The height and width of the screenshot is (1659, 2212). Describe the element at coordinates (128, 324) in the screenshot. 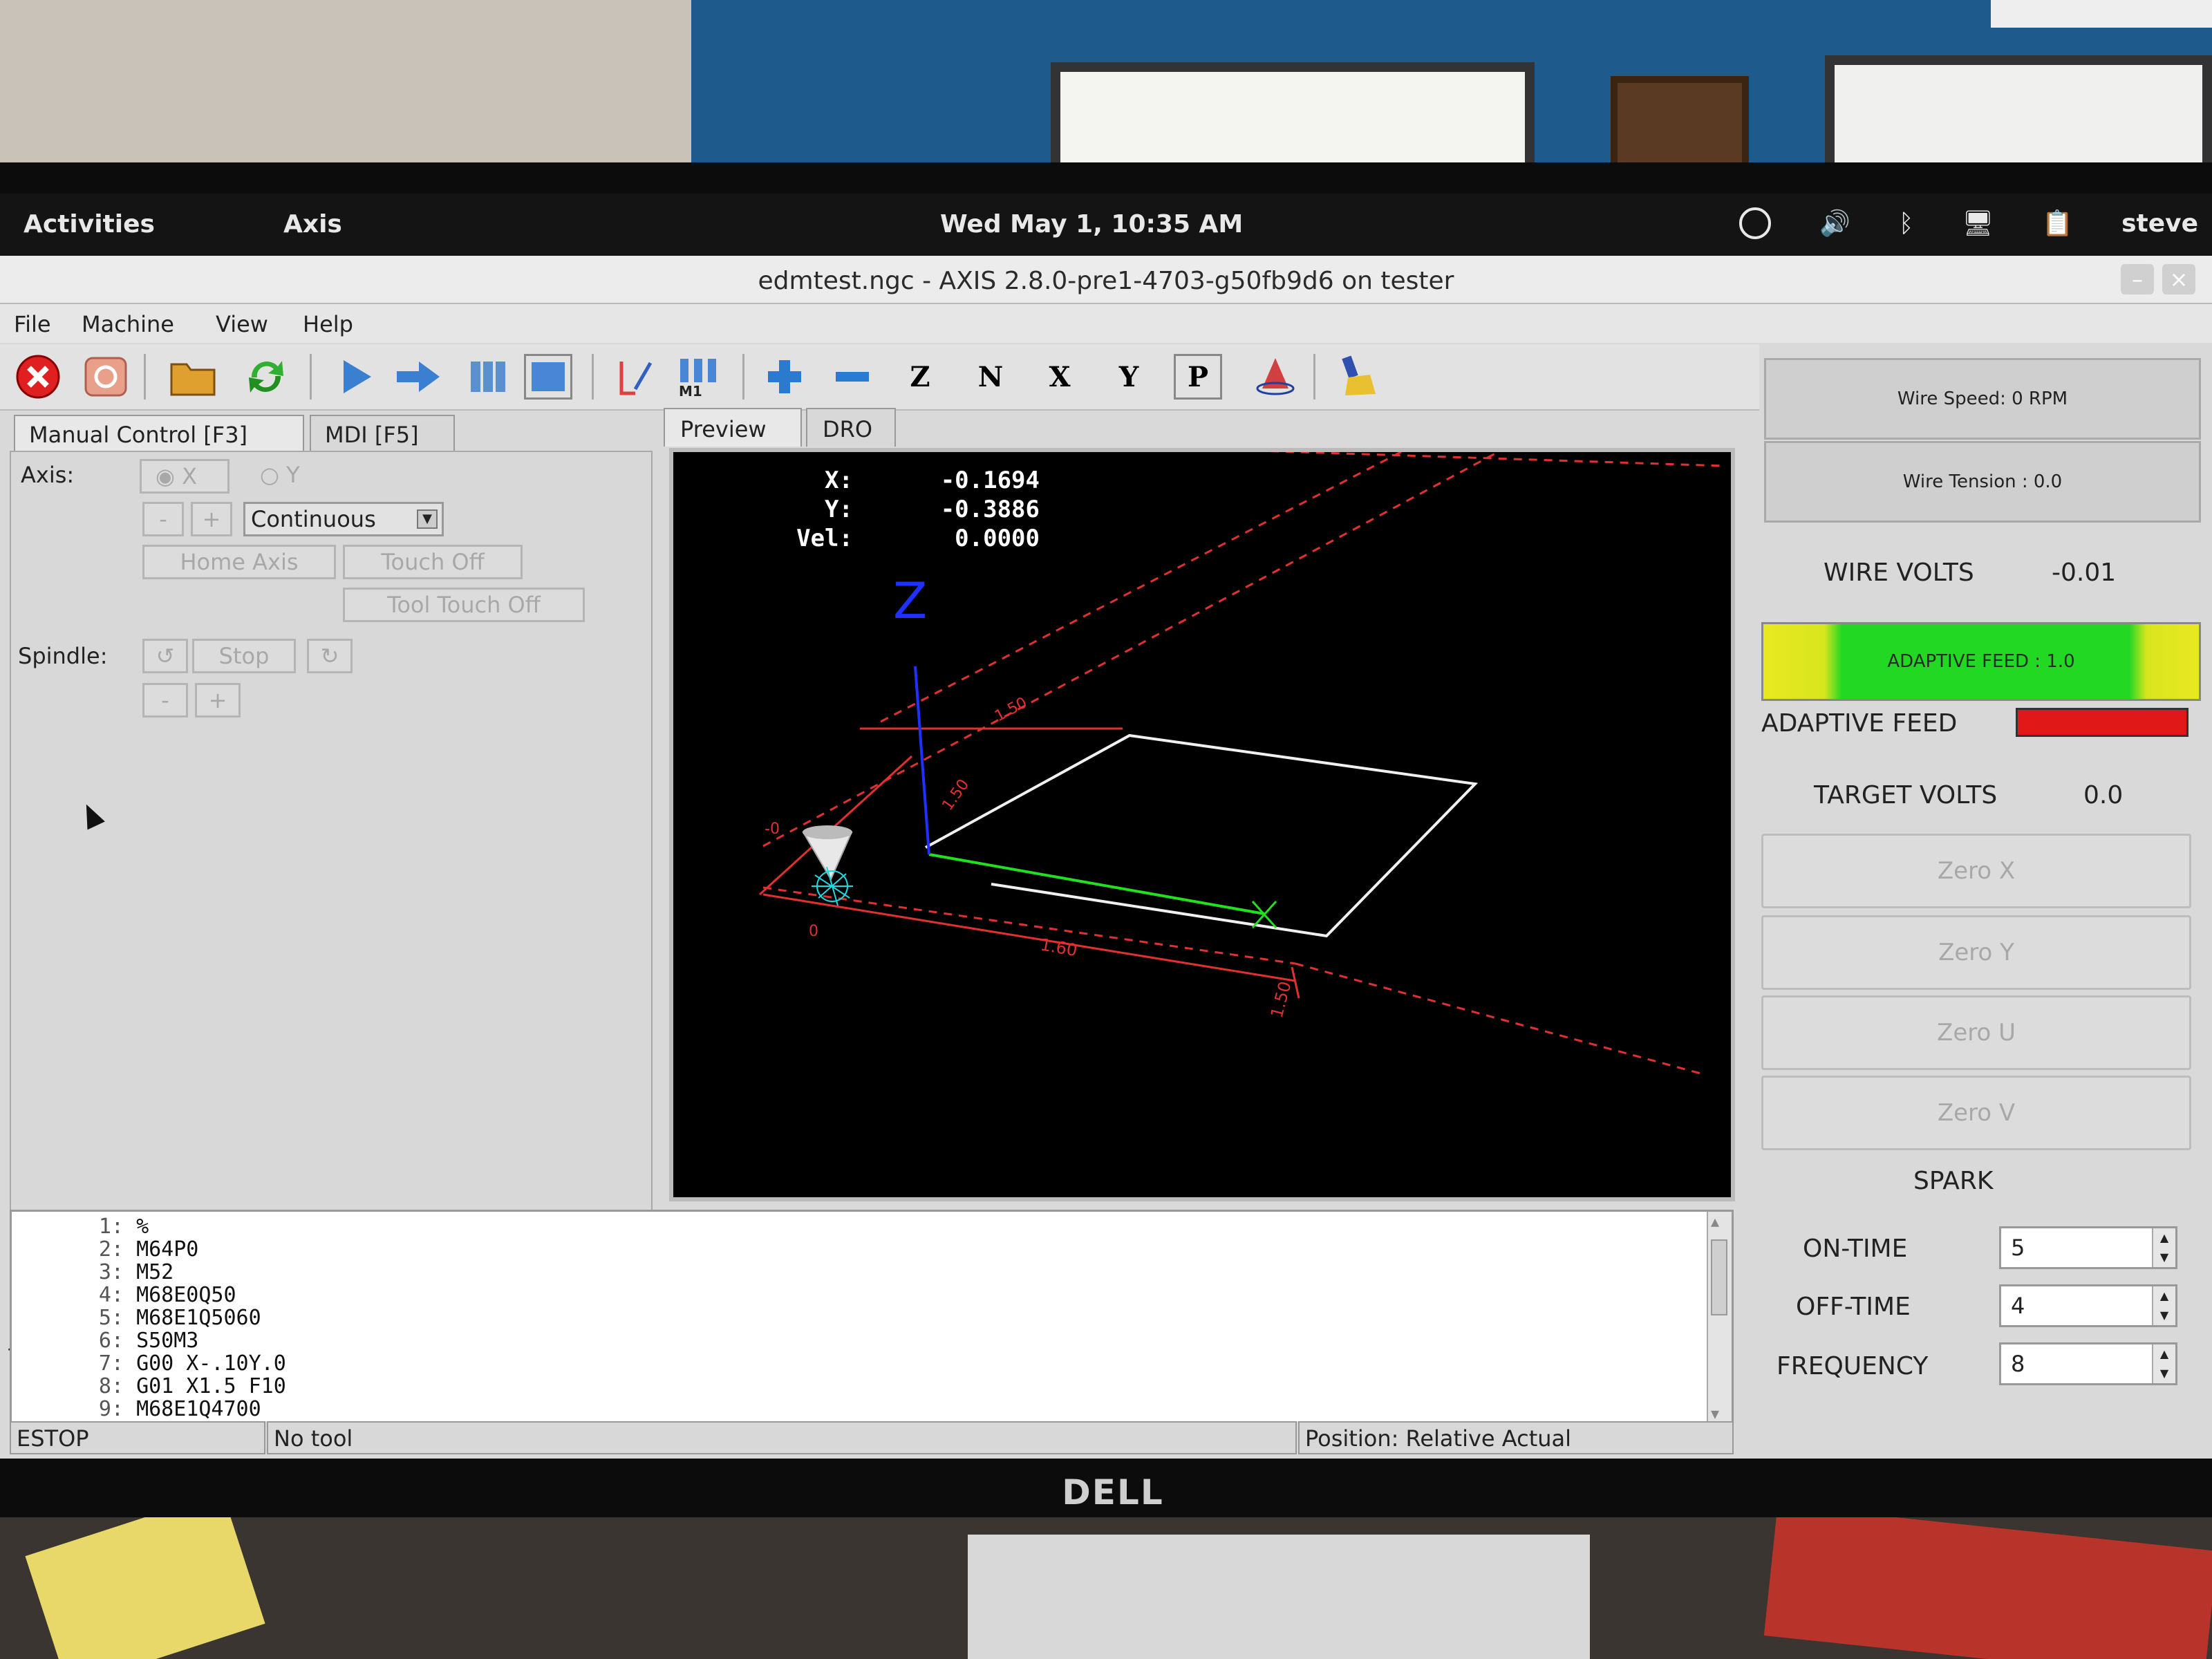

I see `menu-machine: Machine` at that location.